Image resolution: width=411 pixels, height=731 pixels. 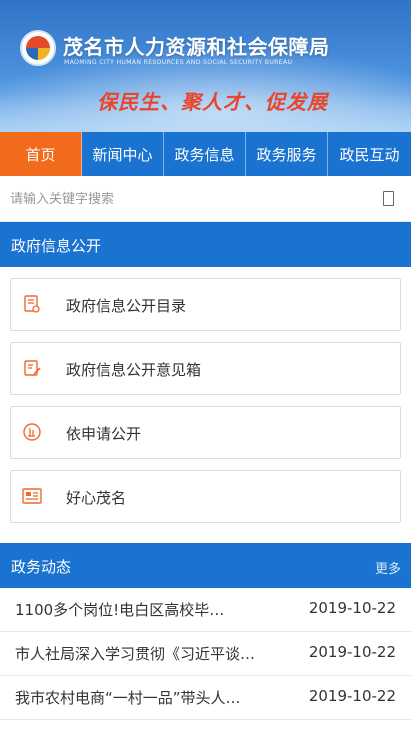 I want to click on feedback-edit-icon, so click(x=32, y=368).